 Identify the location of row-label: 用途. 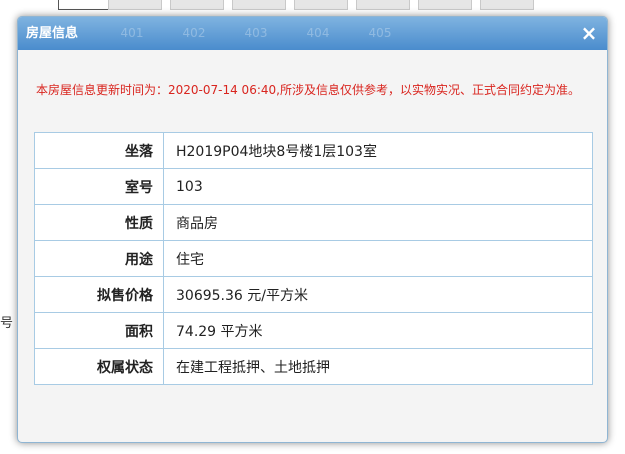
(99, 258).